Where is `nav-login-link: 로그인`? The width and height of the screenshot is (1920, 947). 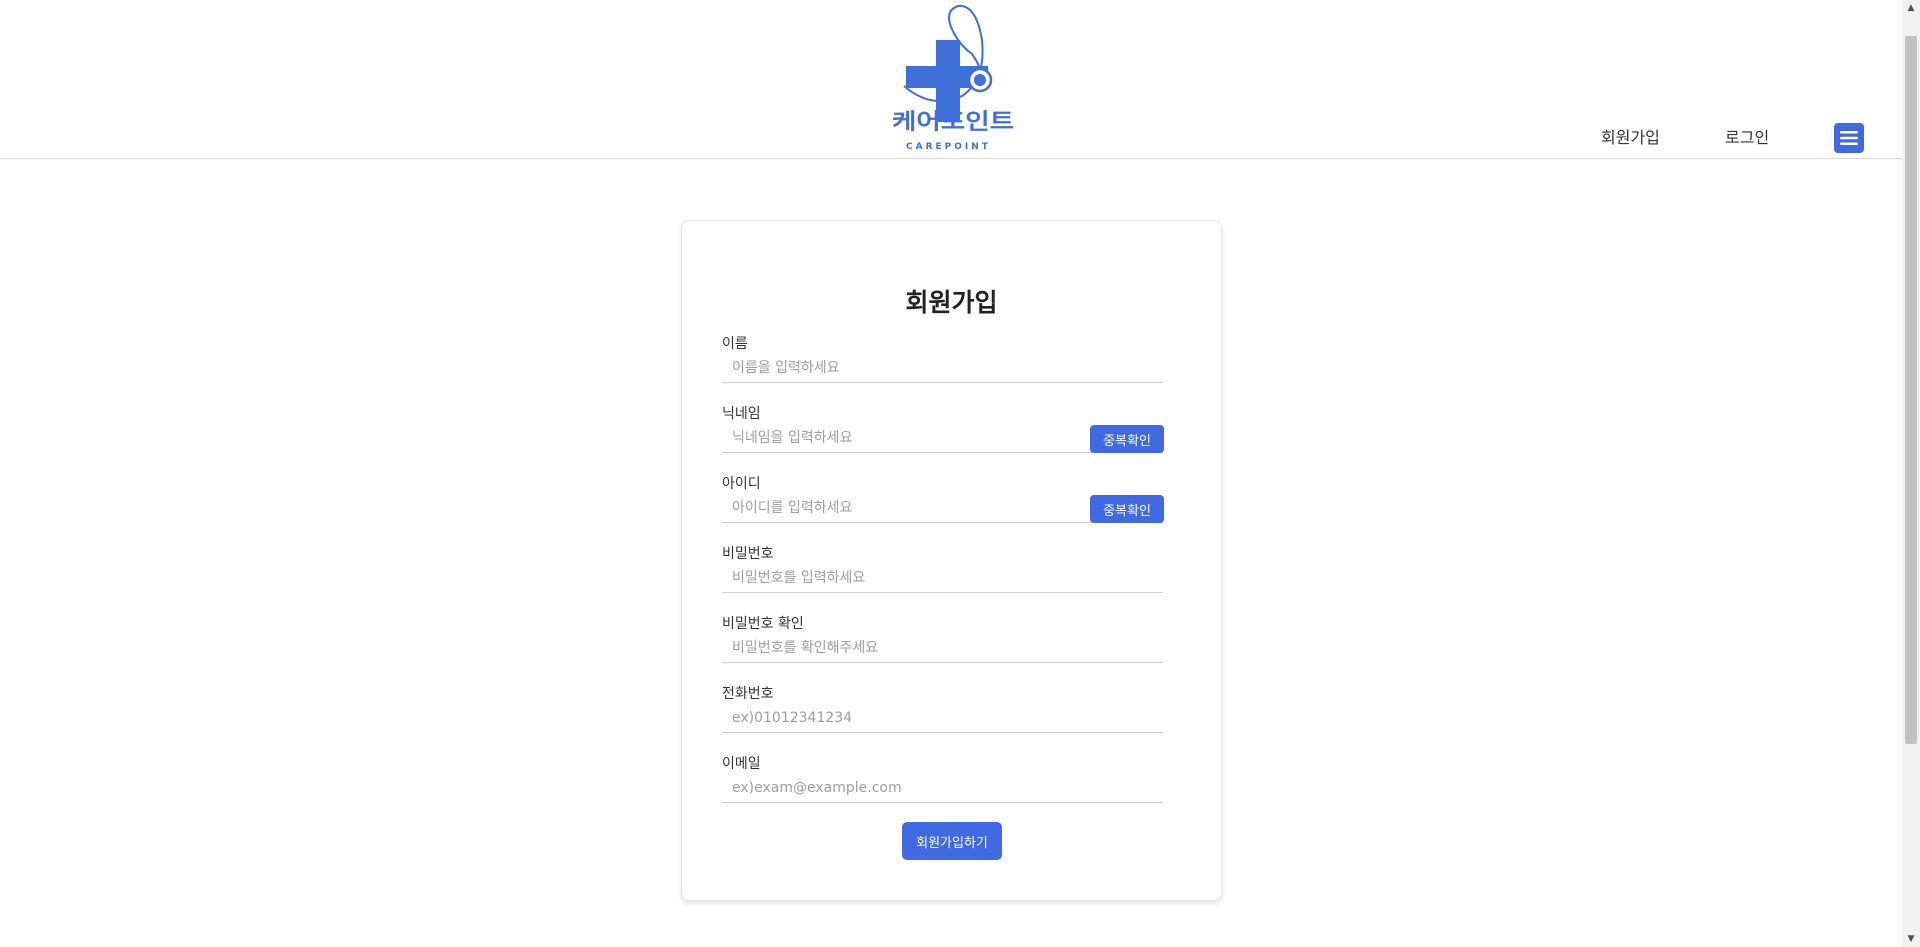
nav-login-link: 로그인 is located at coordinates (1747, 136).